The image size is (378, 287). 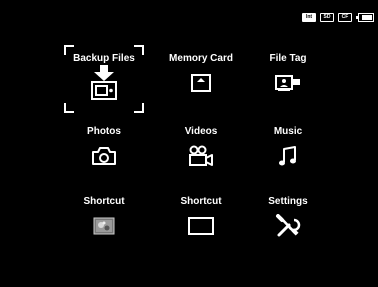 What do you see at coordinates (104, 131) in the screenshot?
I see `menu-item-label: Photos` at bounding box center [104, 131].